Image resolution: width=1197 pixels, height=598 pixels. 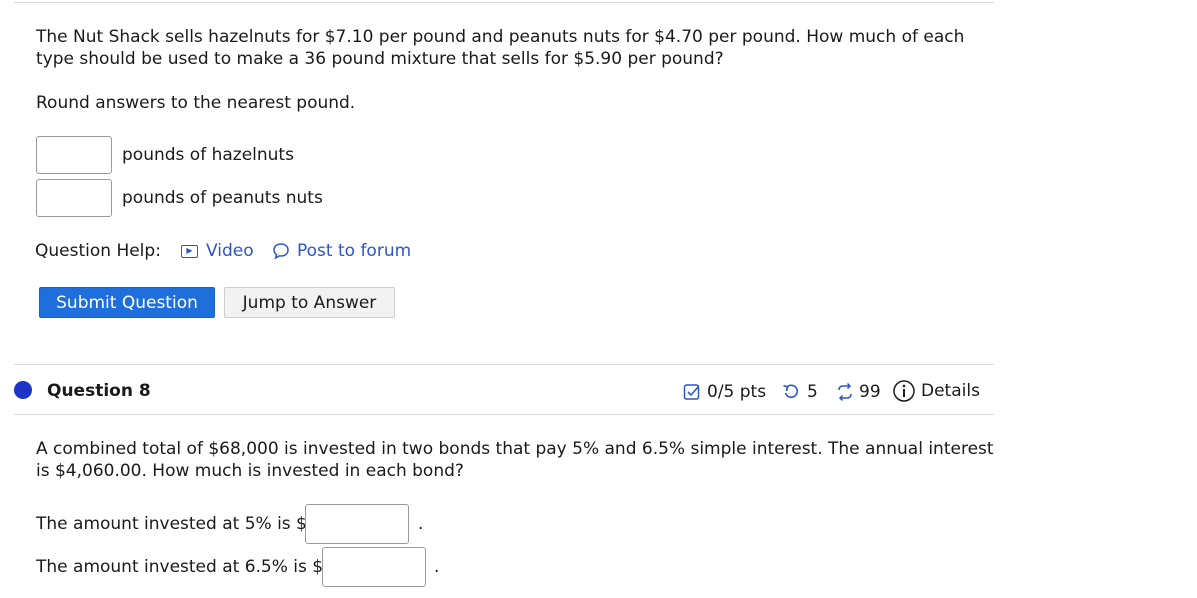 What do you see at coordinates (950, 391) in the screenshot?
I see `details-label: Details` at bounding box center [950, 391].